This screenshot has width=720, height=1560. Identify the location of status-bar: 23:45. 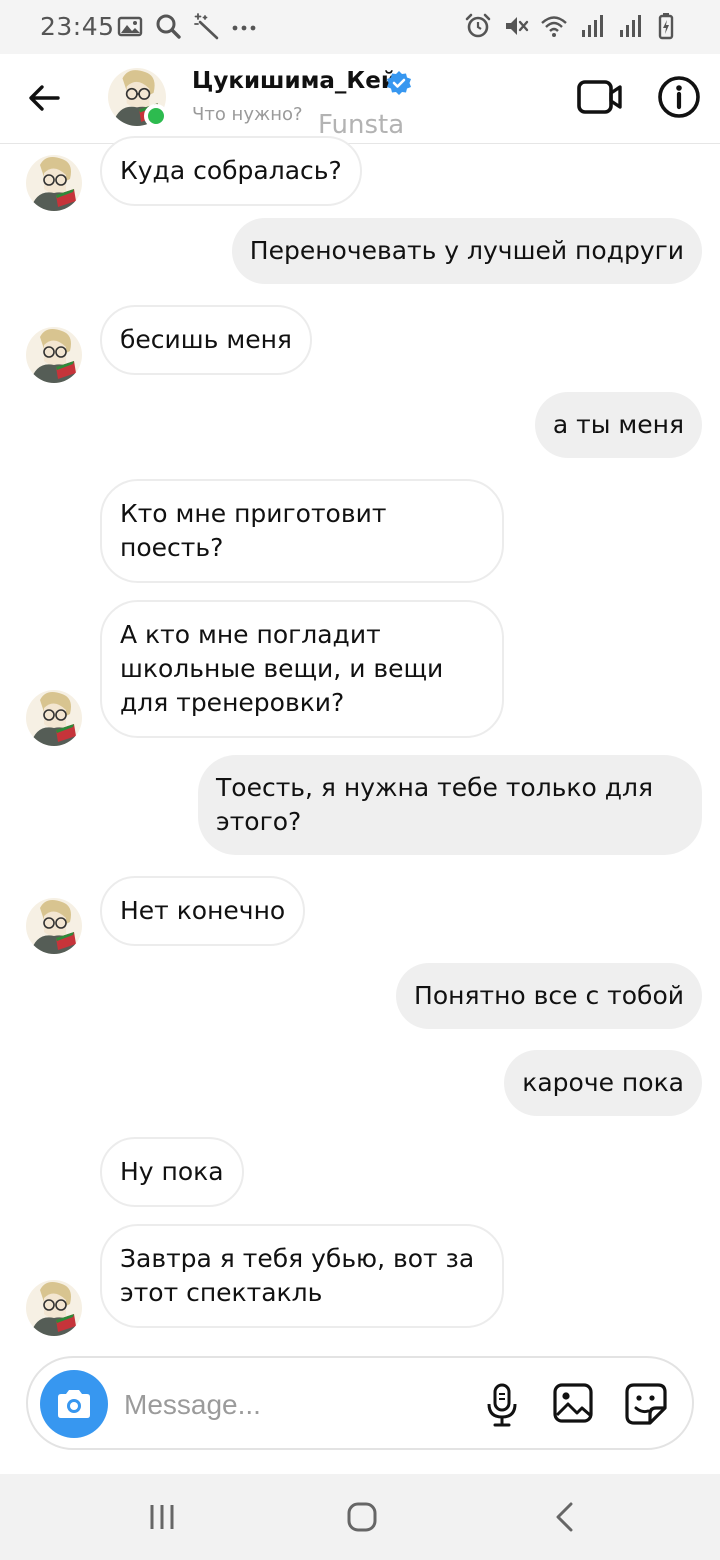
(360, 27).